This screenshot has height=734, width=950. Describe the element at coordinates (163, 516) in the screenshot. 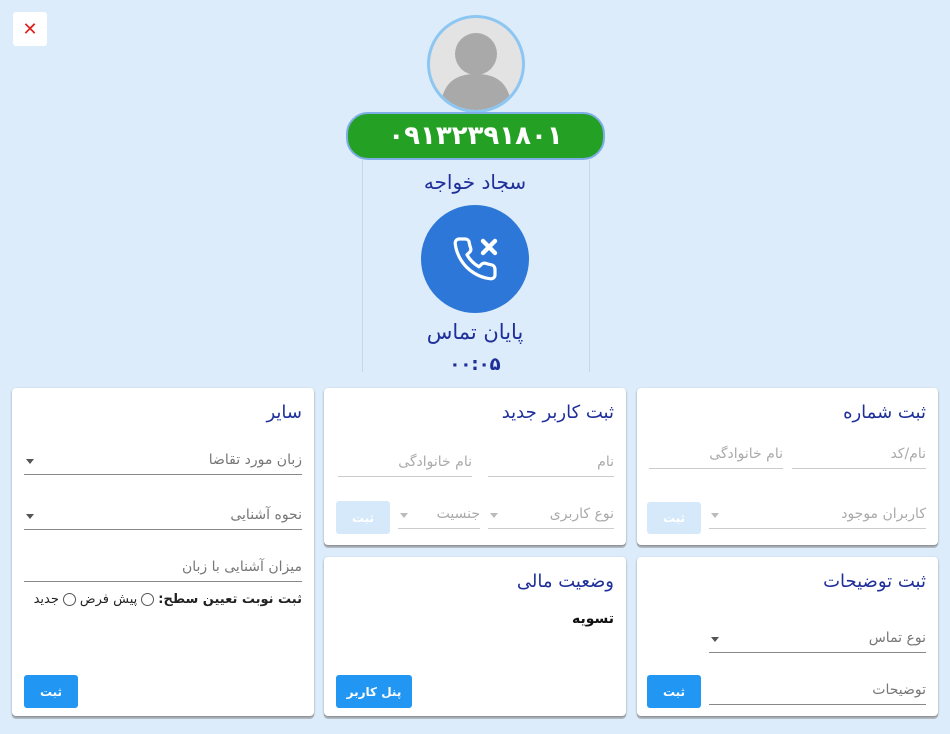

I see `acquaintance-select: نحوه آشنایی` at that location.